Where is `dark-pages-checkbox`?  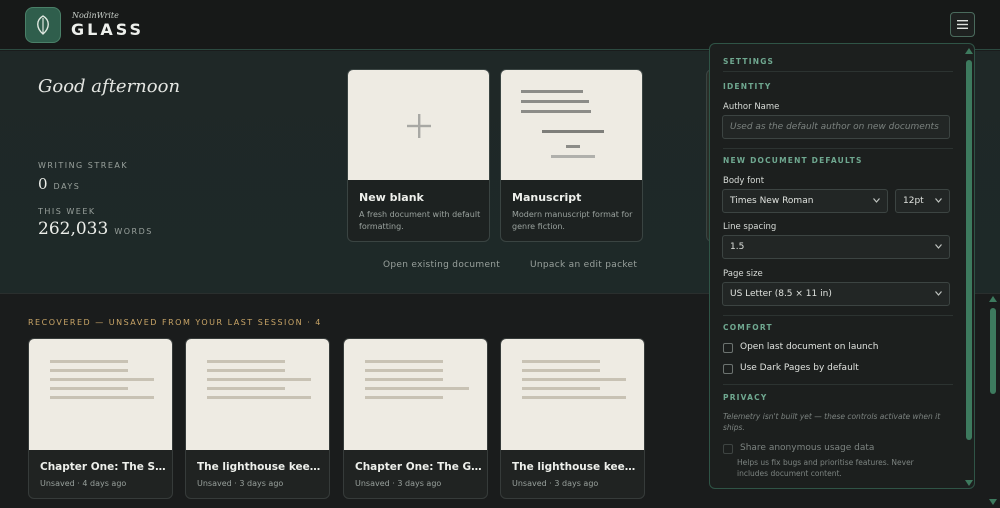 dark-pages-checkbox is located at coordinates (728, 369).